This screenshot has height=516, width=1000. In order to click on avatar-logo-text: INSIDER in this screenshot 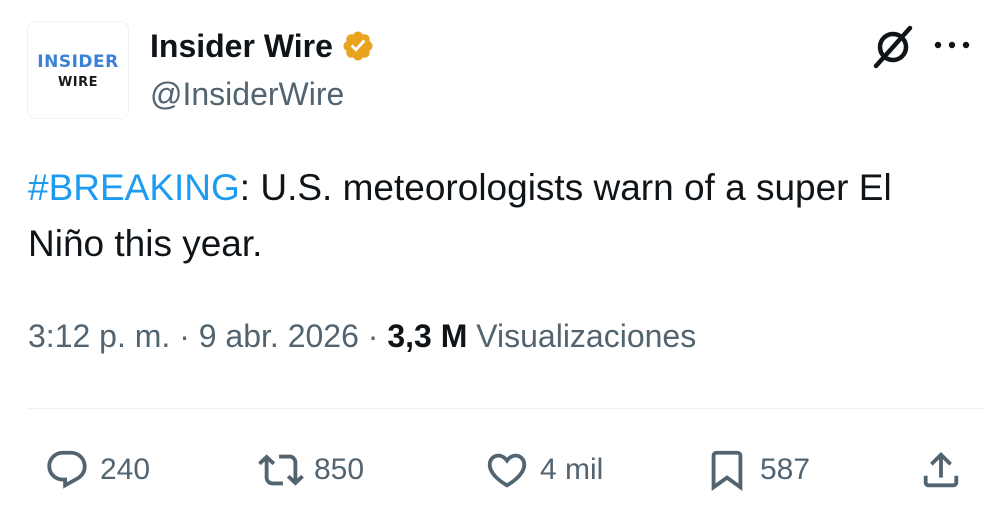, I will do `click(78, 62)`.